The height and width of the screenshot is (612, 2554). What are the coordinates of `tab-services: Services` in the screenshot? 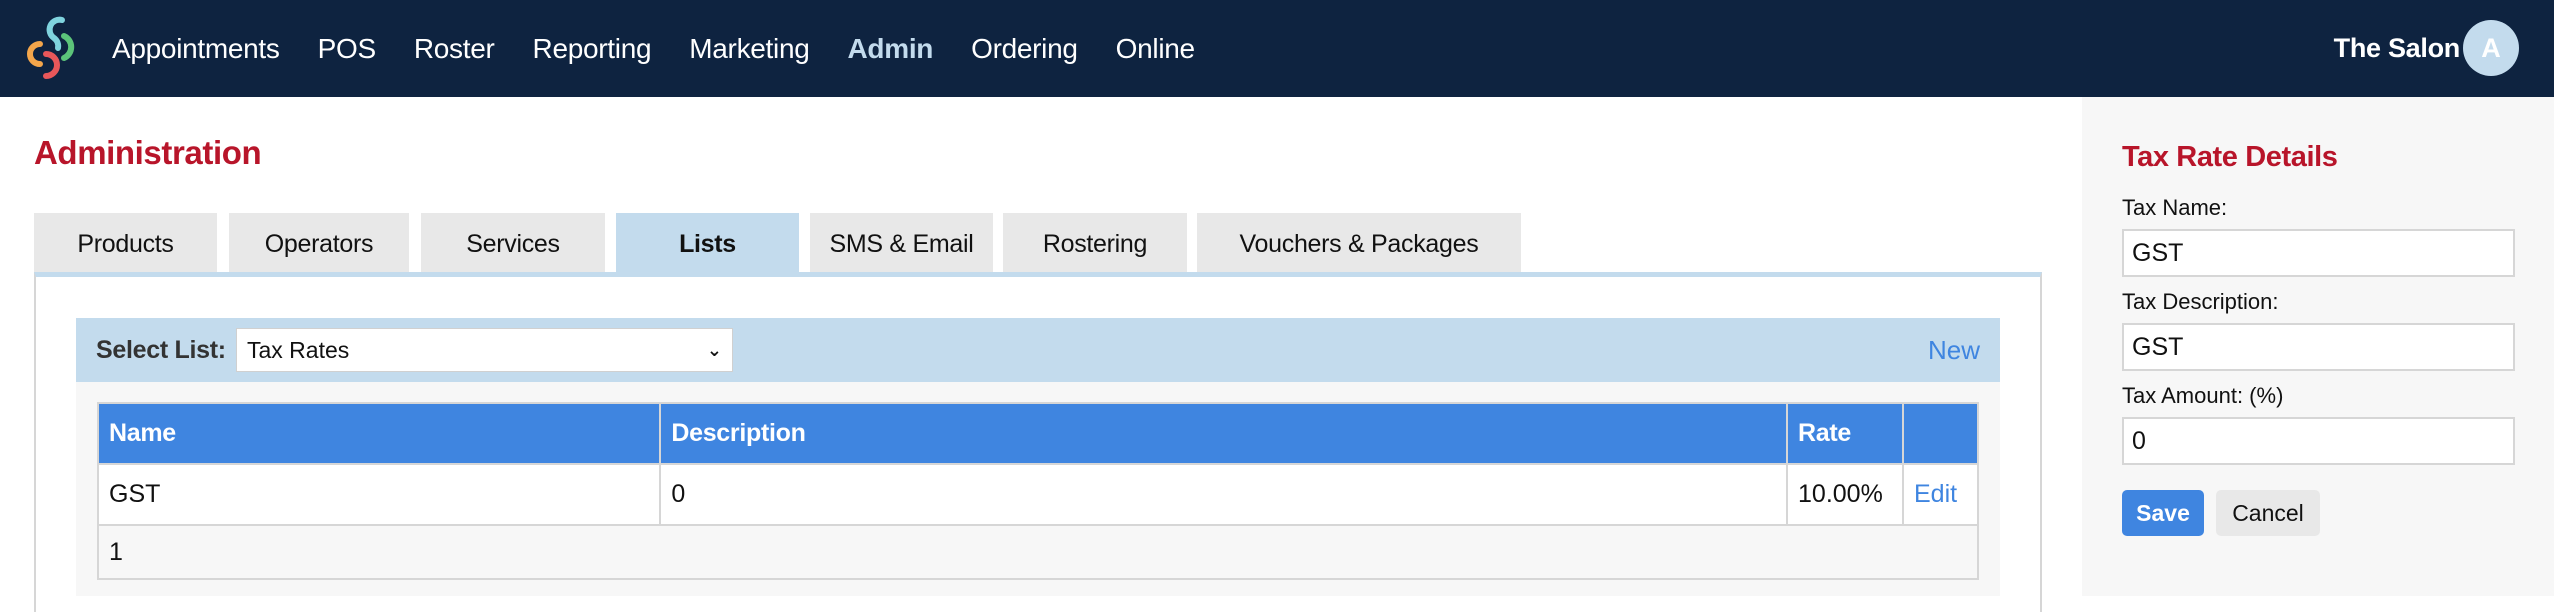 It's located at (513, 242).